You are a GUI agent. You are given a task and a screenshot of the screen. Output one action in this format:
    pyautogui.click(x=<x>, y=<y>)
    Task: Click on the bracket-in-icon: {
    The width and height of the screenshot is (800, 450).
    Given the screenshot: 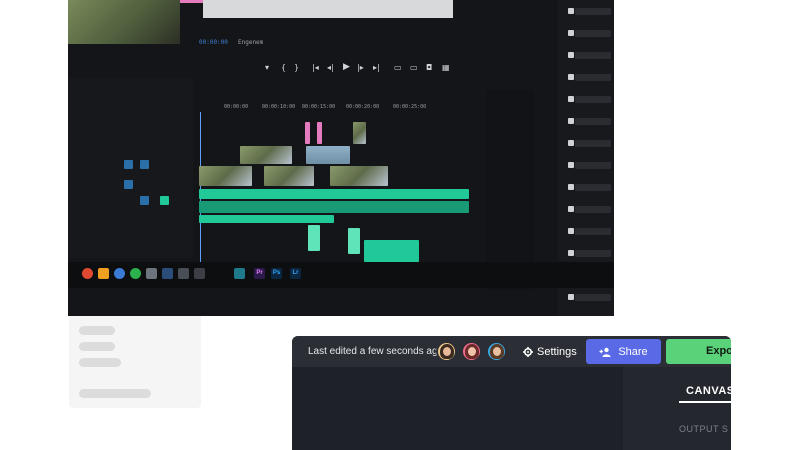 What is the action you would take?
    pyautogui.click(x=284, y=67)
    